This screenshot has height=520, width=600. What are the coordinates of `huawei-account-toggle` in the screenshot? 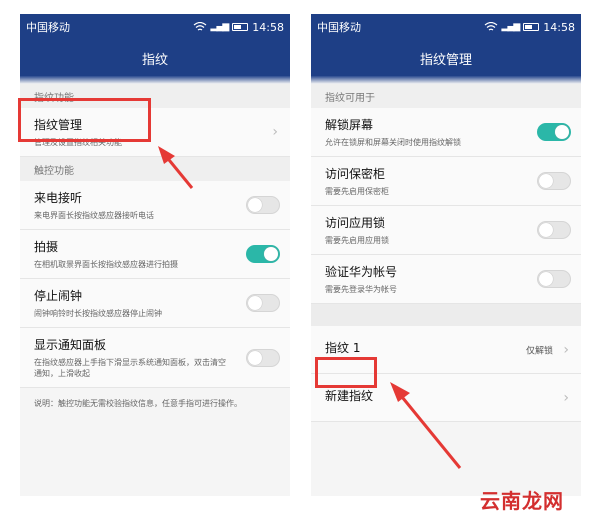 It's located at (554, 279).